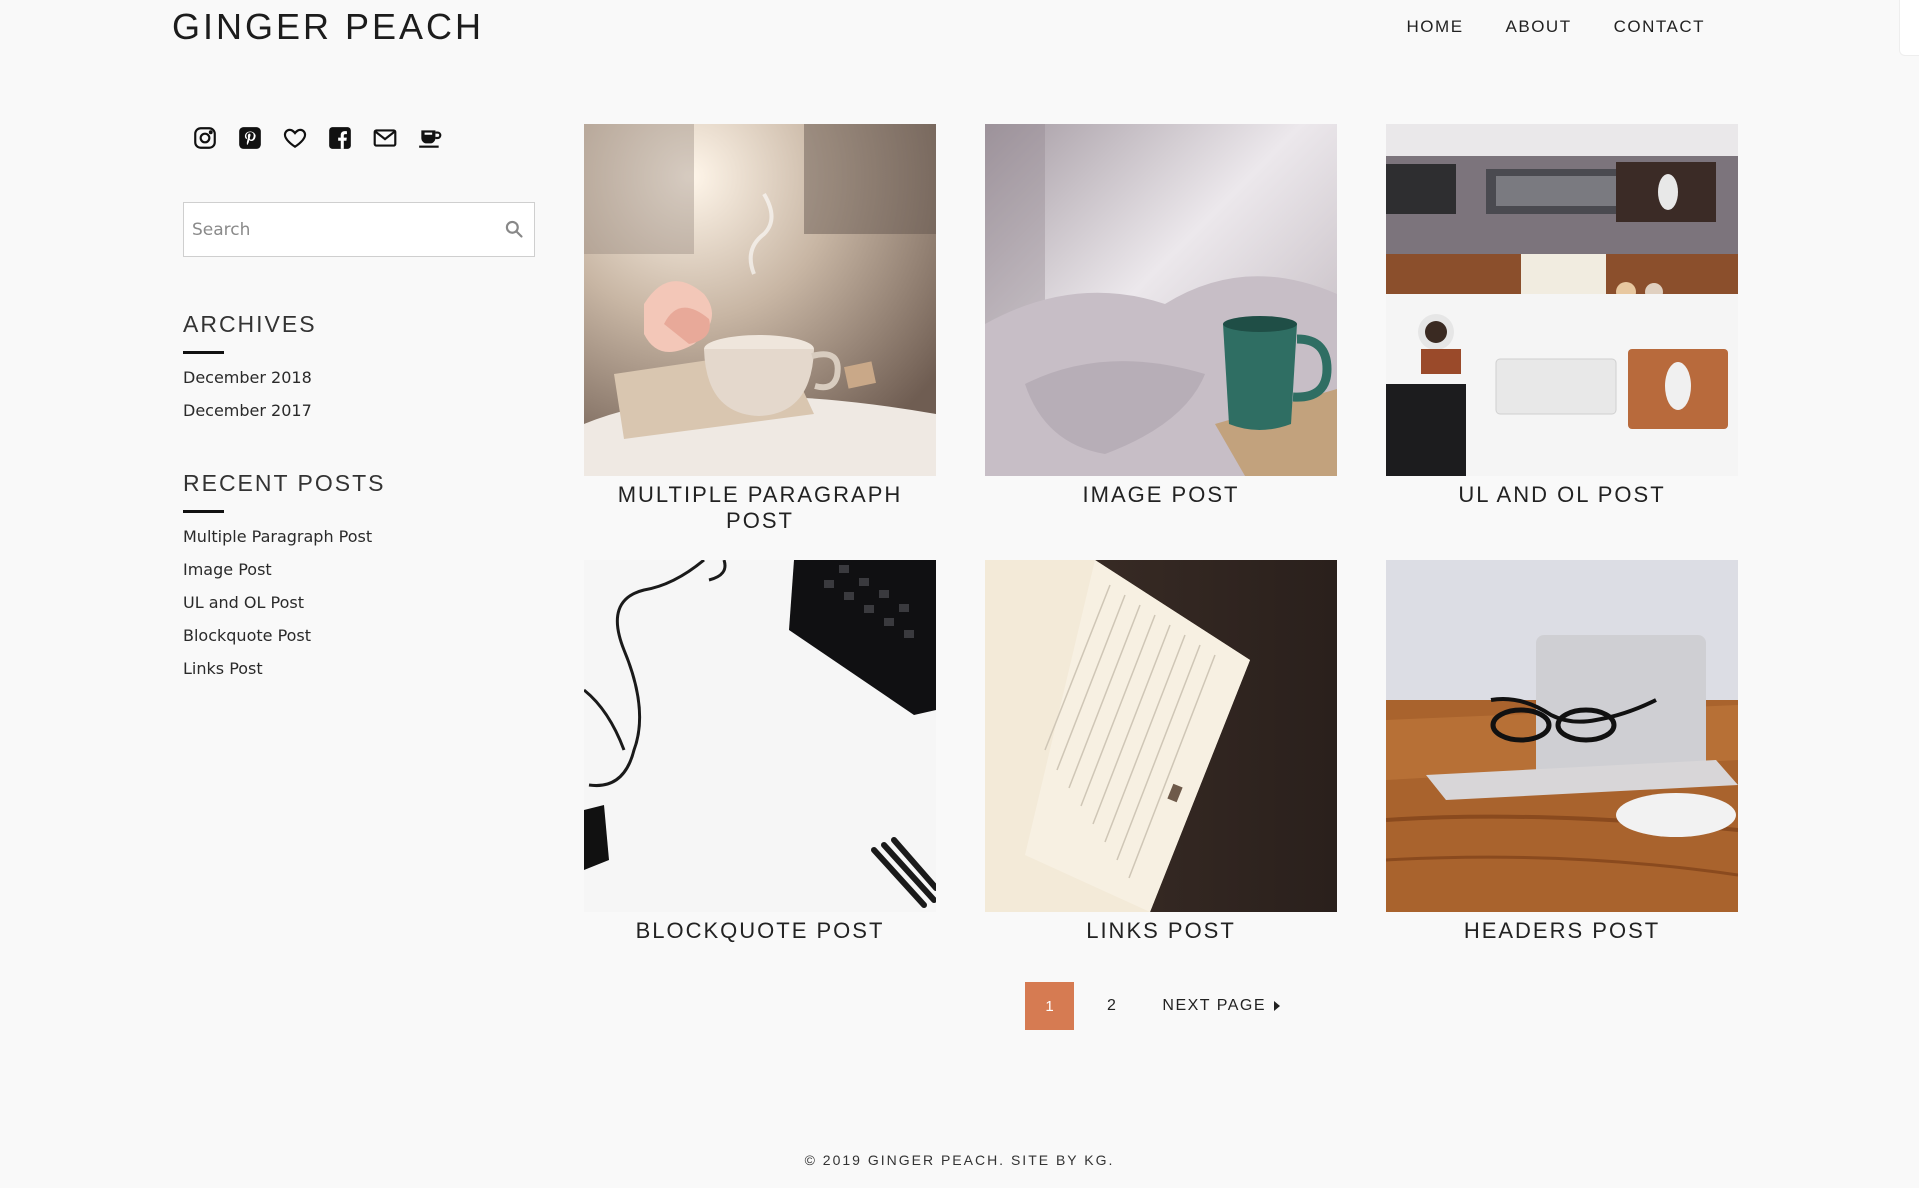 The width and height of the screenshot is (1919, 1188). I want to click on search-input, so click(334, 229).